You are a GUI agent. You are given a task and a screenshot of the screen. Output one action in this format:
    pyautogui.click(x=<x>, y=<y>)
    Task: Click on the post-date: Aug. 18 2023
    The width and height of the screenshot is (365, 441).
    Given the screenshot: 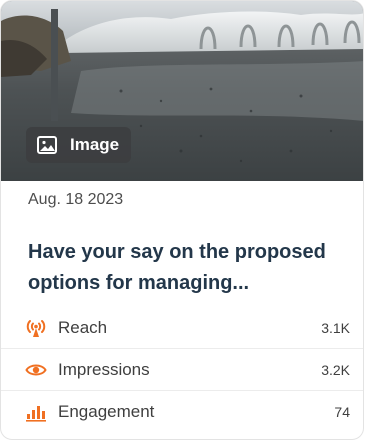 What is the action you would take?
    pyautogui.click(x=76, y=199)
    